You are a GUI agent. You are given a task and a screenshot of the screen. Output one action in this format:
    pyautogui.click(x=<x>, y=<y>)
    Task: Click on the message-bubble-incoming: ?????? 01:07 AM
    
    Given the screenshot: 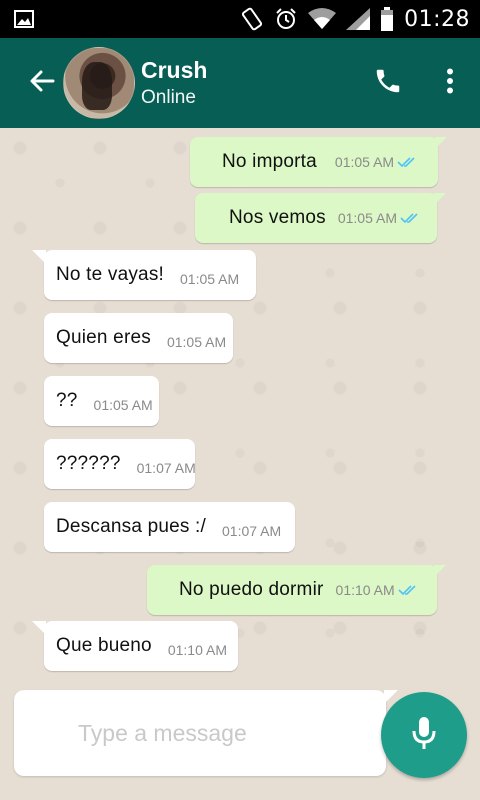 What is the action you would take?
    pyautogui.click(x=120, y=464)
    